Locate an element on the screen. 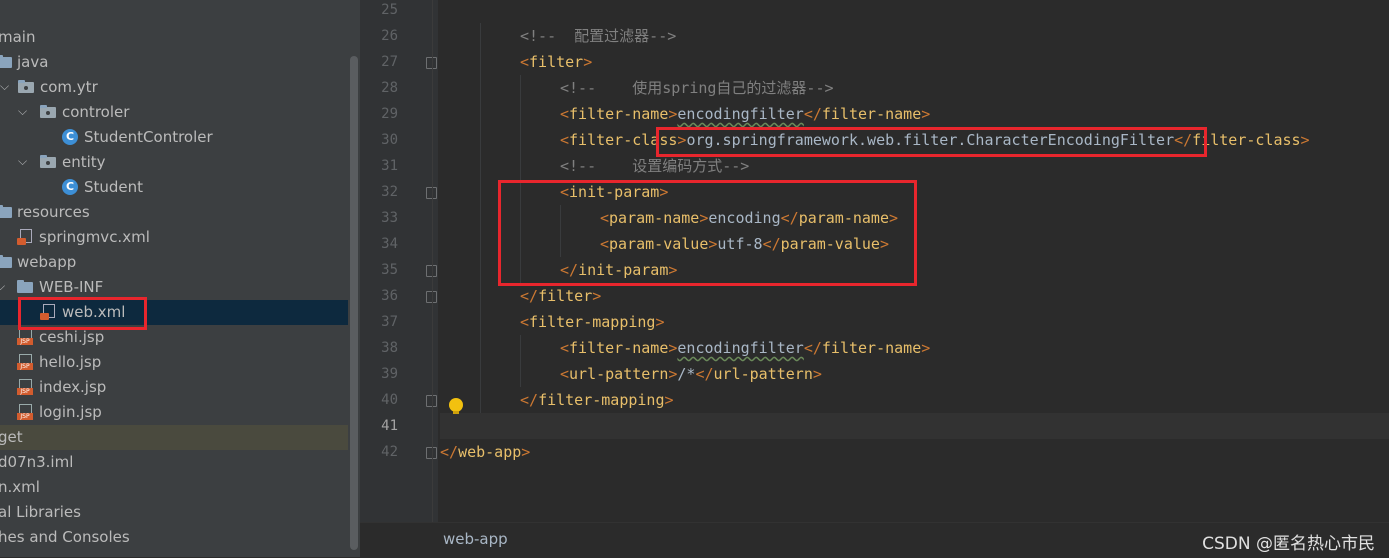 The height and width of the screenshot is (558, 1389). code-text: <url-pattern>/*</url-pattern> is located at coordinates (691, 374).